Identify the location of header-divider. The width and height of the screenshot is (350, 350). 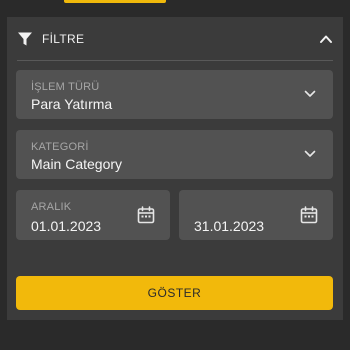
(175, 60).